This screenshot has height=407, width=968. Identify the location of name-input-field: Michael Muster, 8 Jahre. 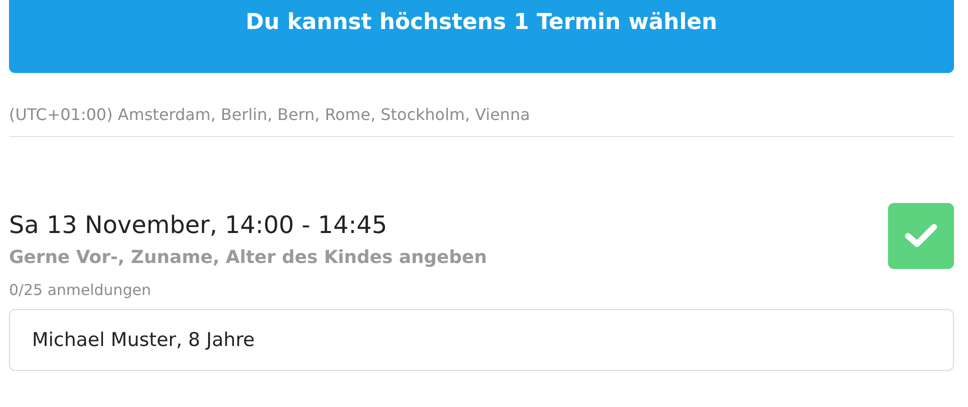
(481, 340).